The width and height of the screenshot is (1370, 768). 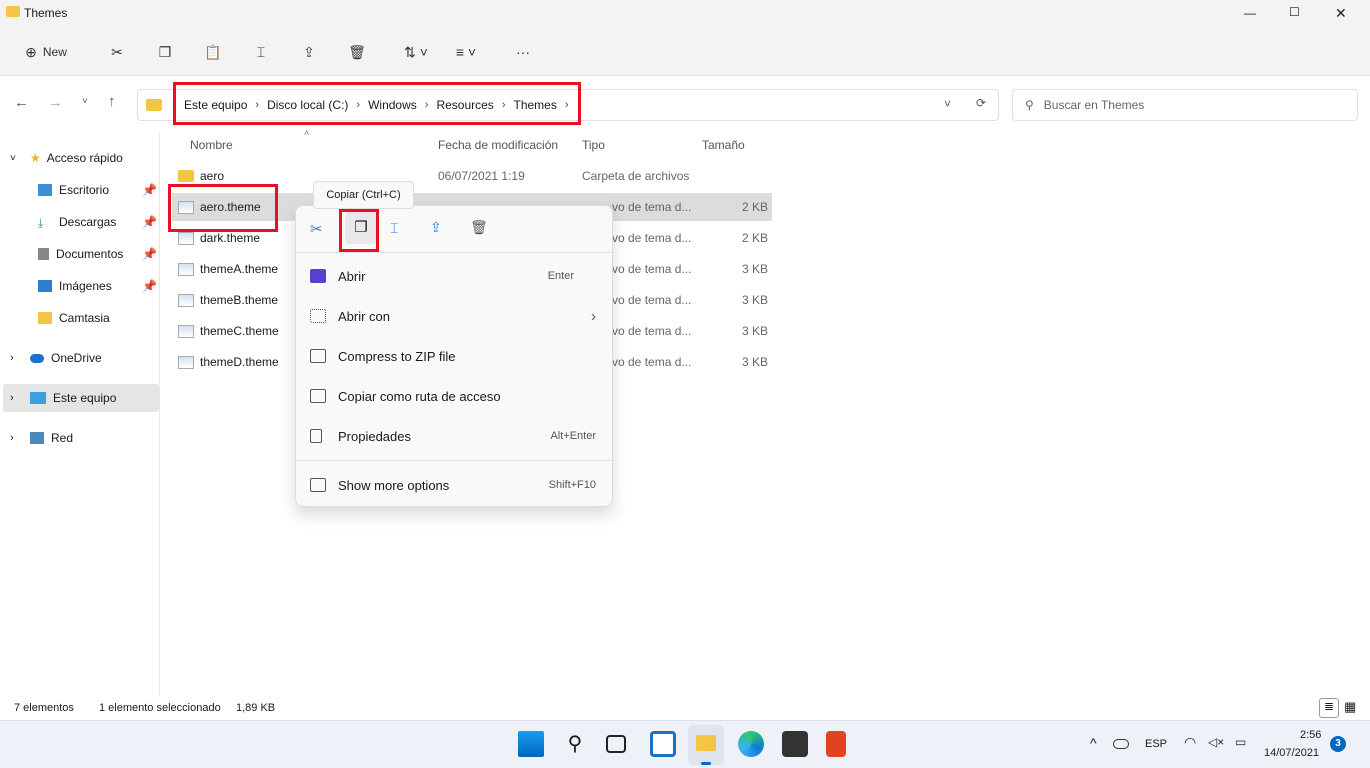 I want to click on rename-button: ⌶, so click(x=261, y=52).